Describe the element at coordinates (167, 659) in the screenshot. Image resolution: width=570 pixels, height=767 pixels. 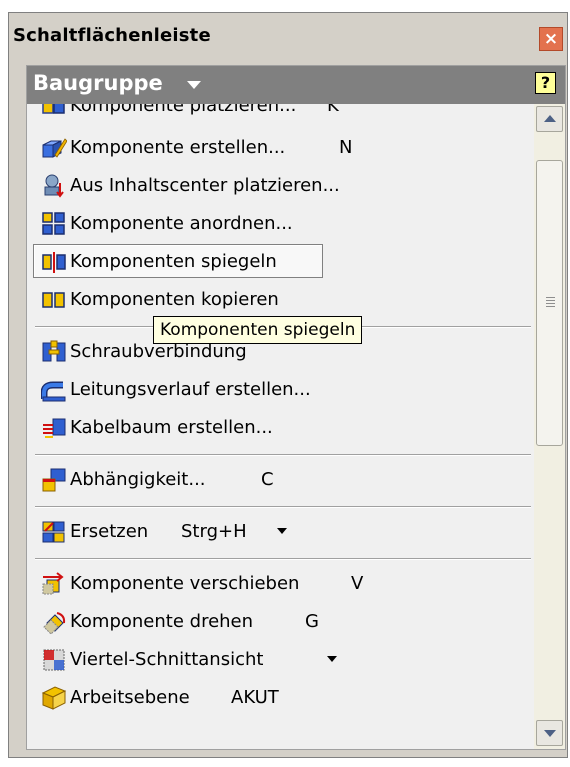
I see `command-label: Viertel-Schnittansicht` at that location.